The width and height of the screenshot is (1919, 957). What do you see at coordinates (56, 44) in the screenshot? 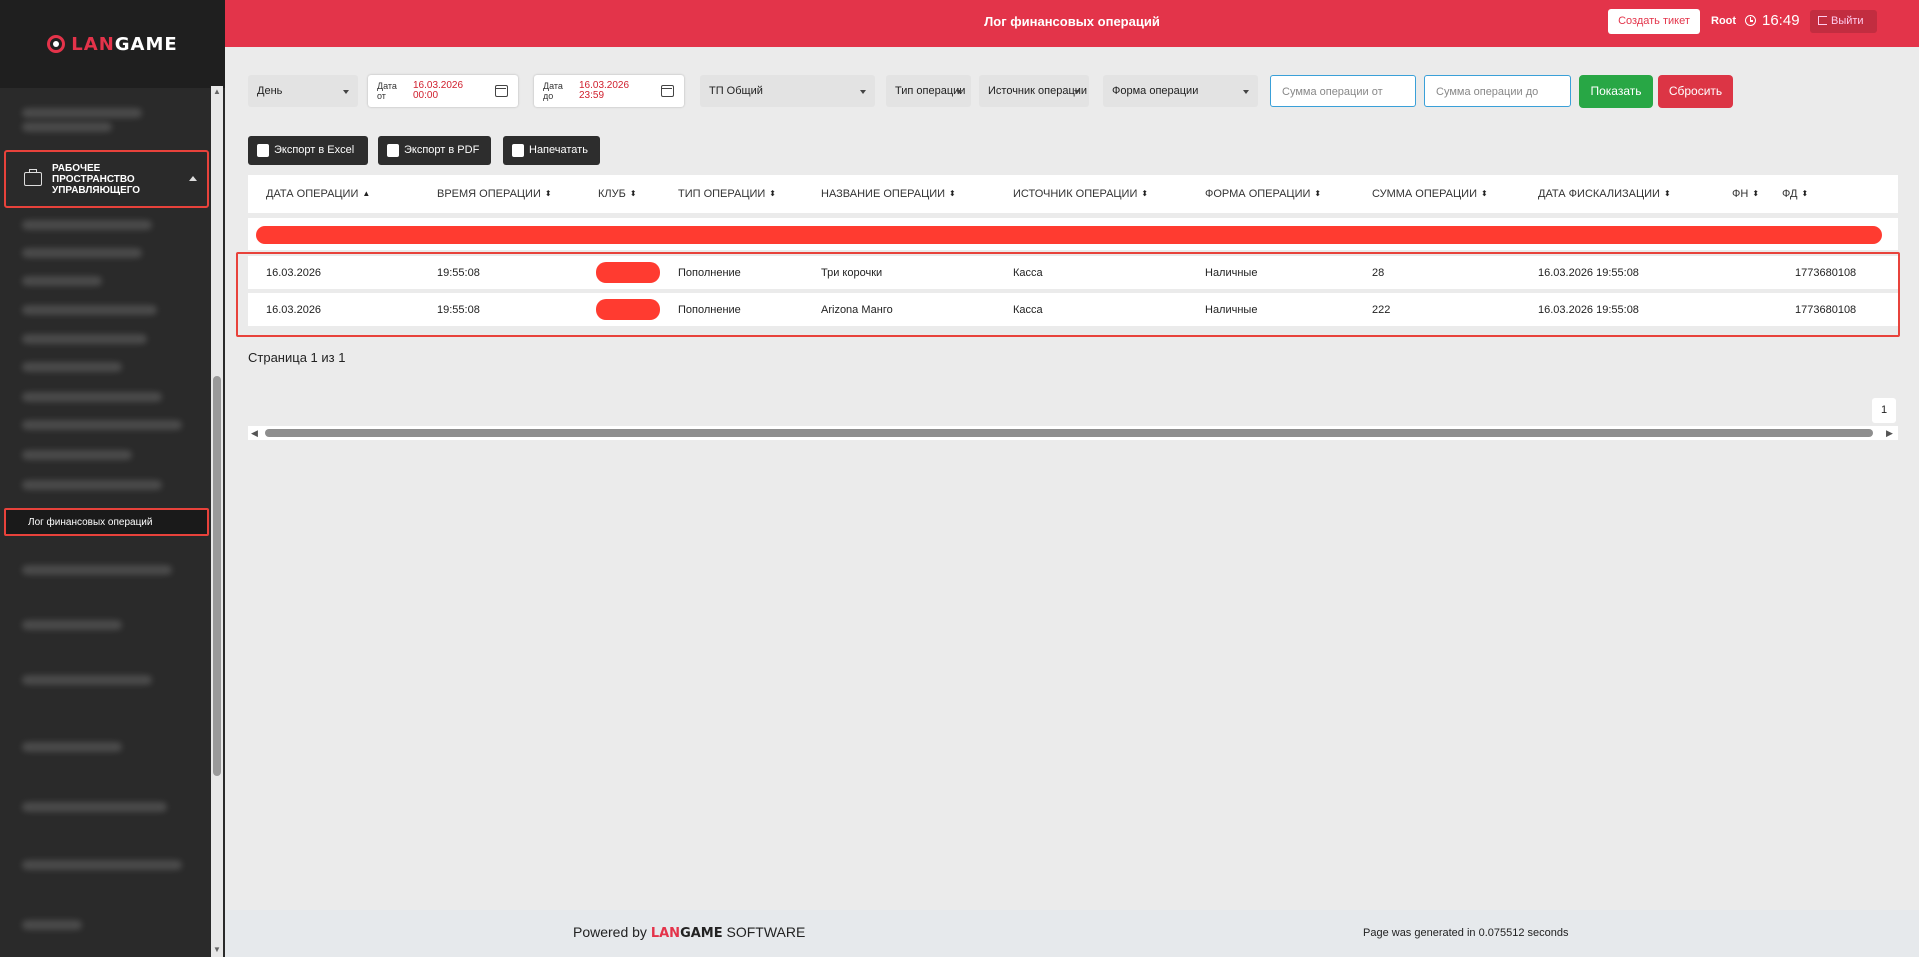
I see `logo-icon` at bounding box center [56, 44].